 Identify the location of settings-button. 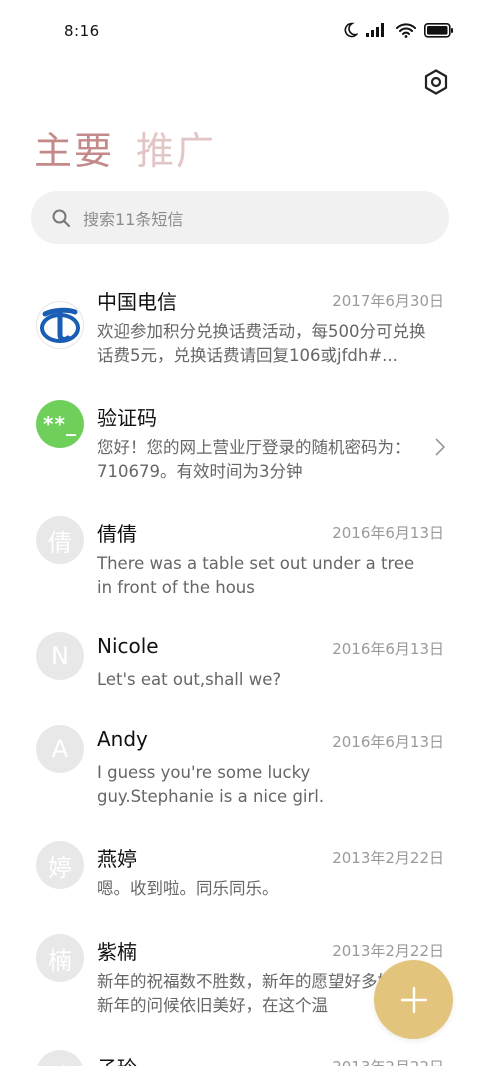
(436, 82).